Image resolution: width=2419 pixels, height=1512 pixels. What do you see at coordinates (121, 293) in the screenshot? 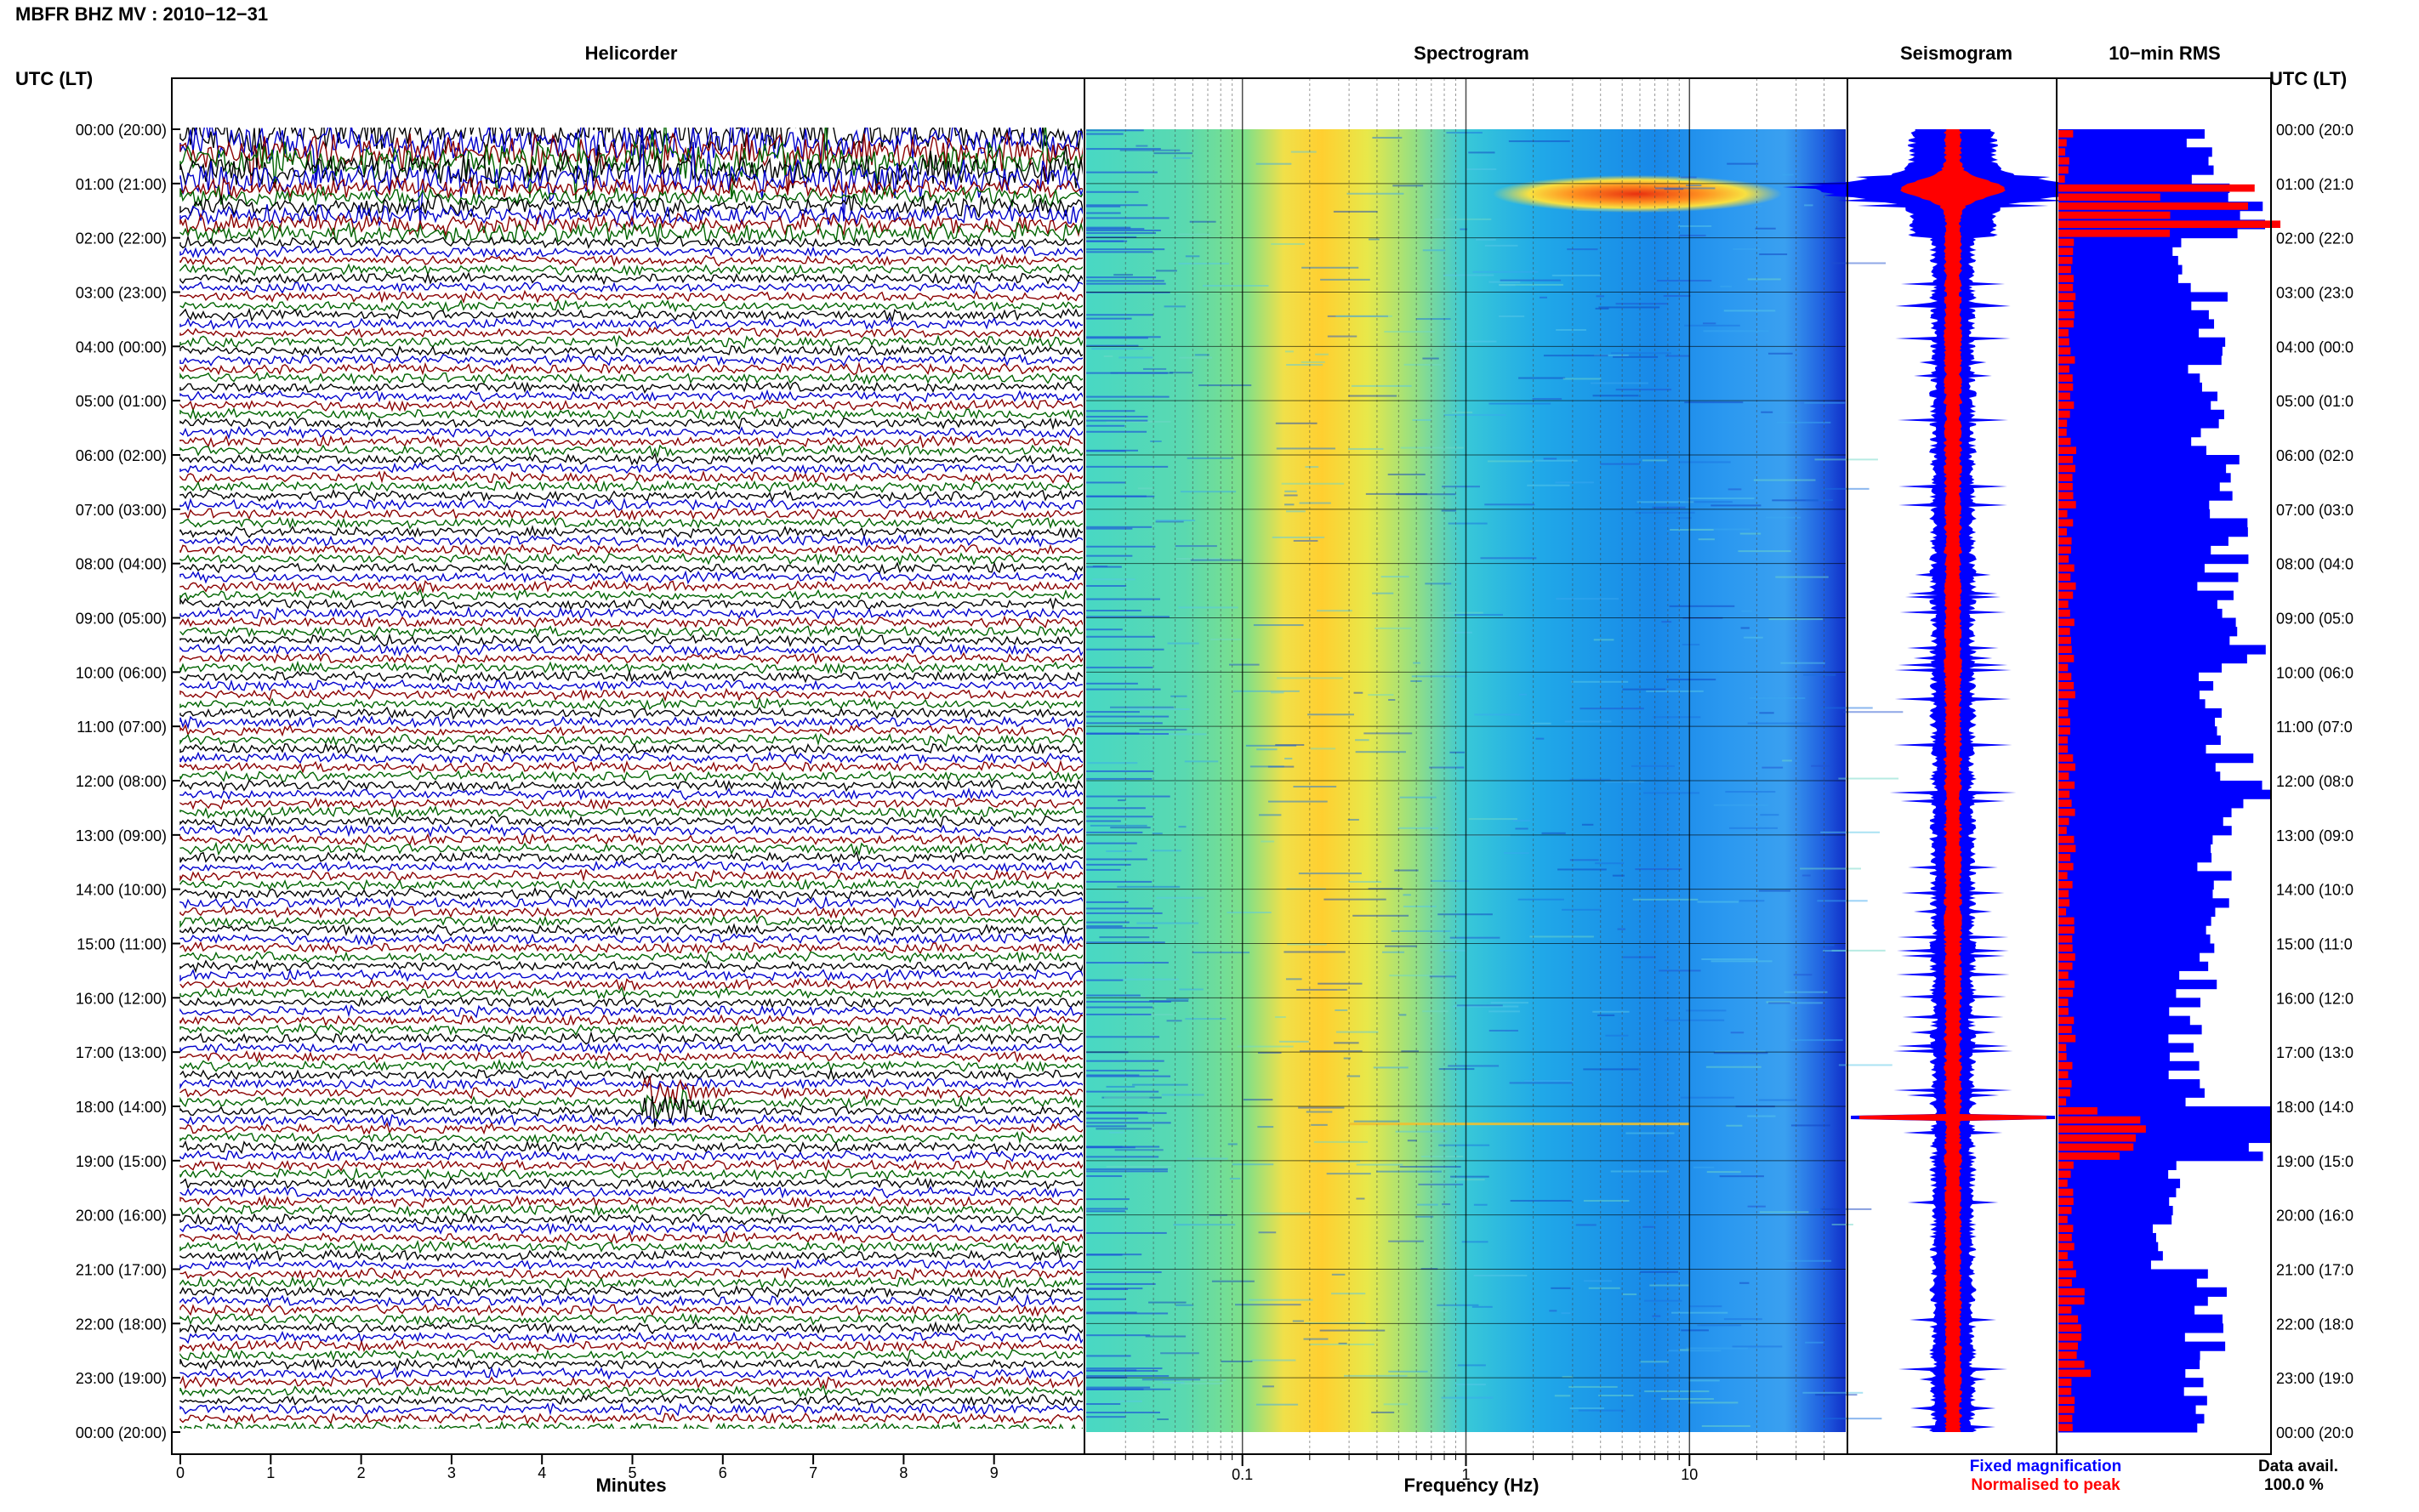
I see `left-time-label: 03:00 (23:00)` at bounding box center [121, 293].